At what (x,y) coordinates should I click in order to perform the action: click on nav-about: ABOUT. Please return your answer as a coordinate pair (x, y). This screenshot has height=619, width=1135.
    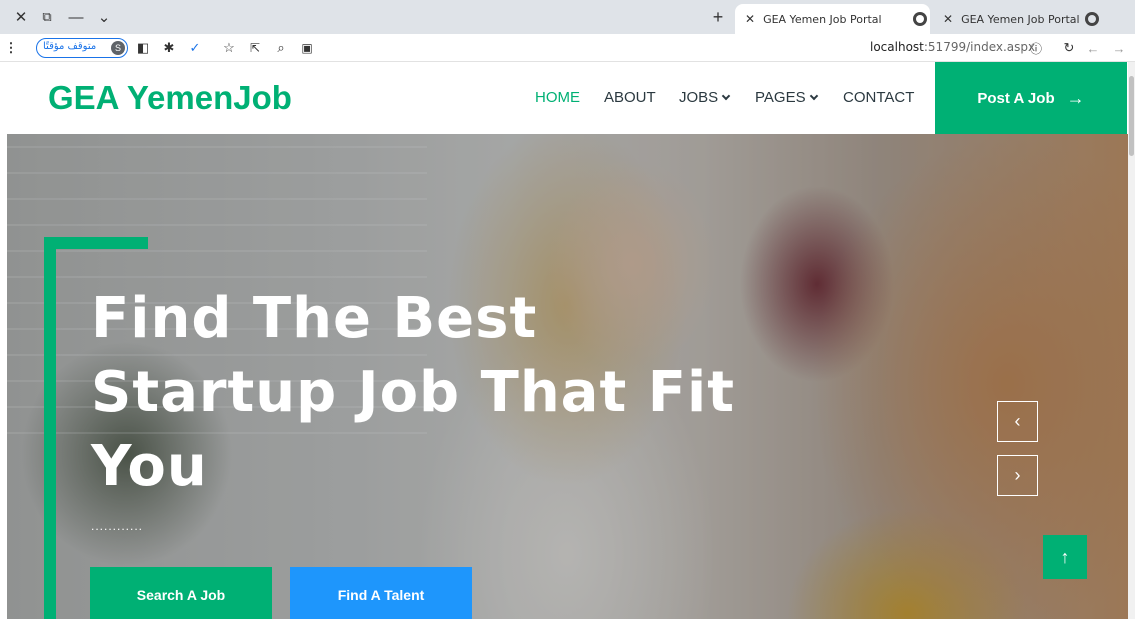
    Looking at the image, I should click on (630, 97).